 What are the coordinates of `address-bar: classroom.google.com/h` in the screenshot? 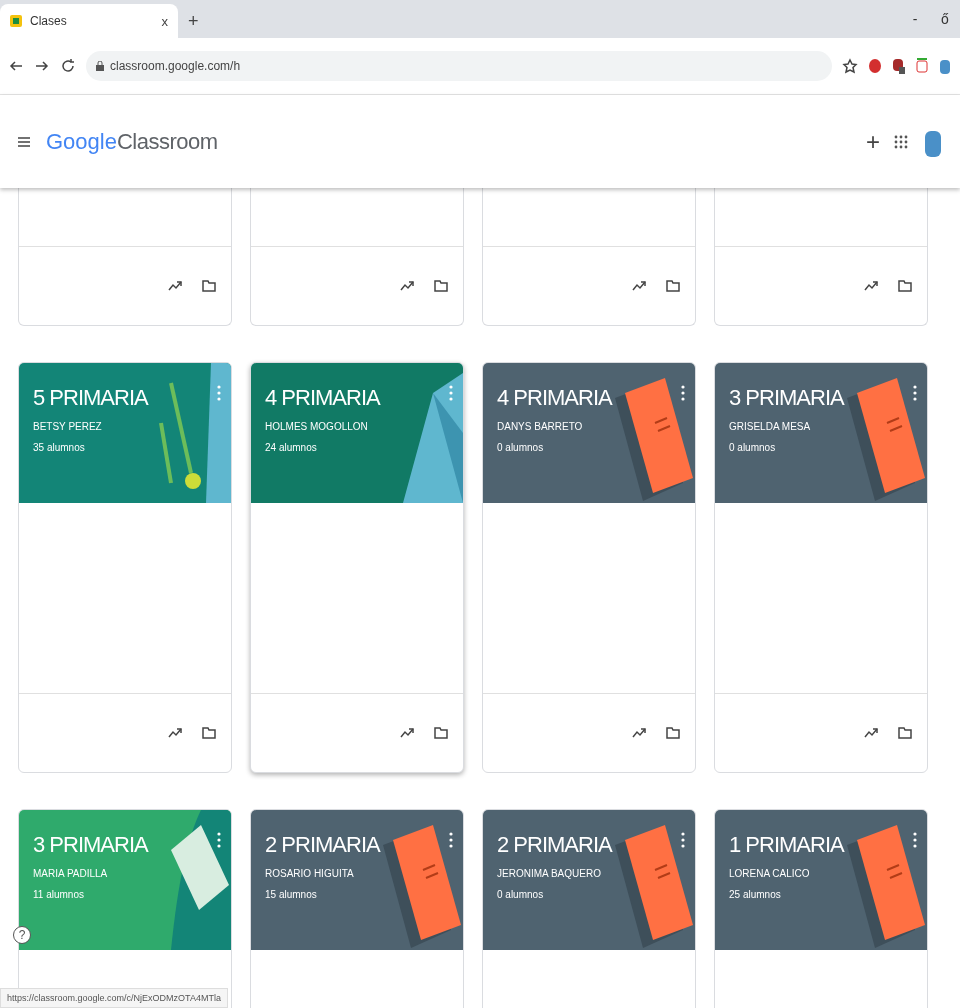 It's located at (459, 66).